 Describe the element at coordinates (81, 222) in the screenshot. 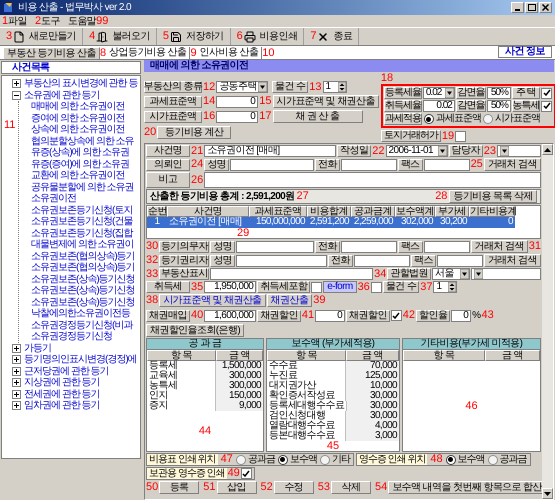

I see `tree-item: 소유권보존등기신청(건물` at that location.